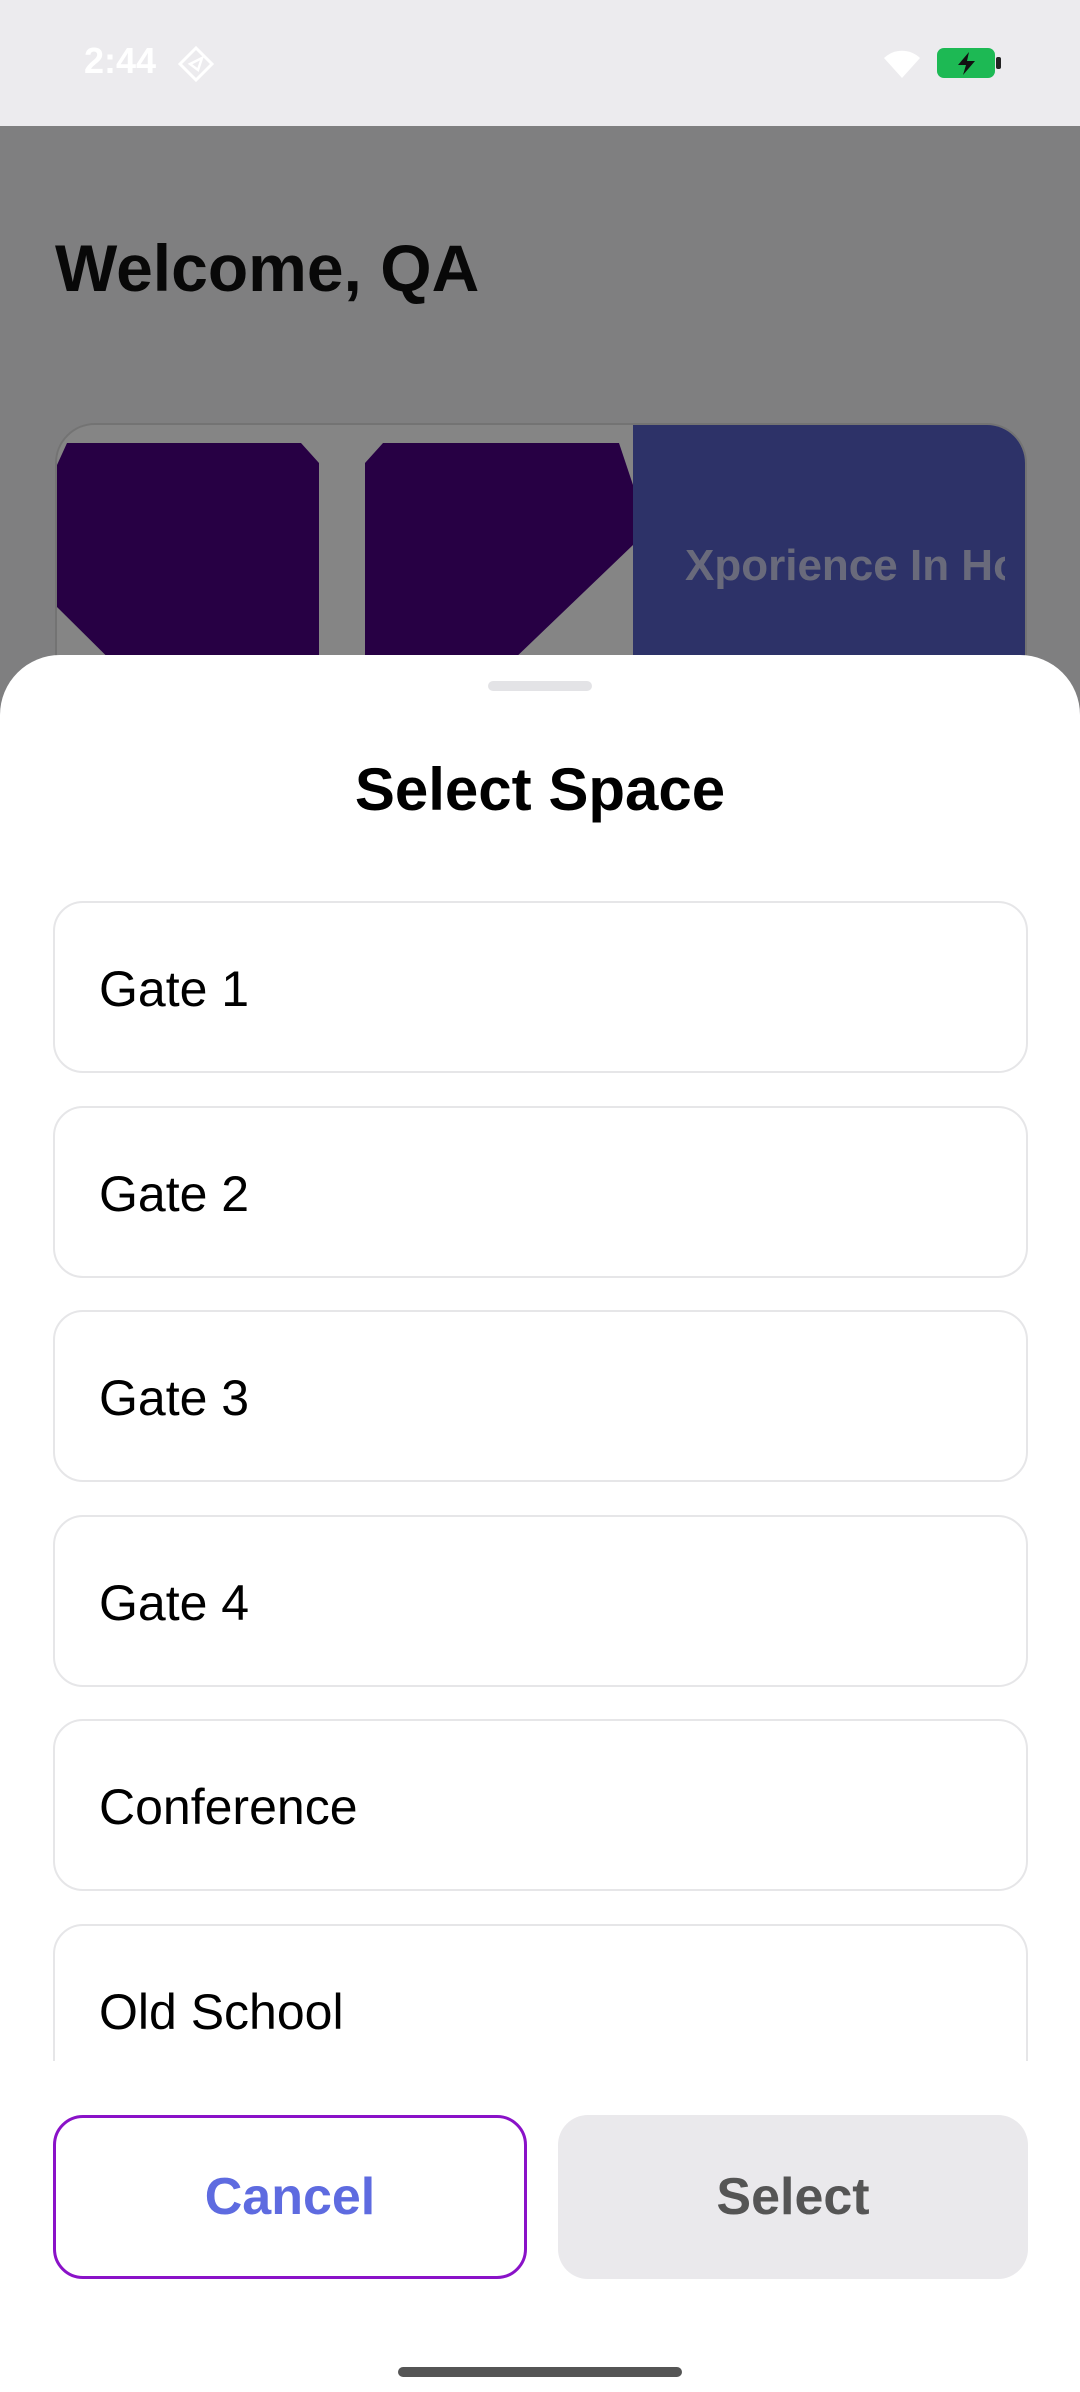  What do you see at coordinates (228, 1807) in the screenshot?
I see `option-label: Conference` at bounding box center [228, 1807].